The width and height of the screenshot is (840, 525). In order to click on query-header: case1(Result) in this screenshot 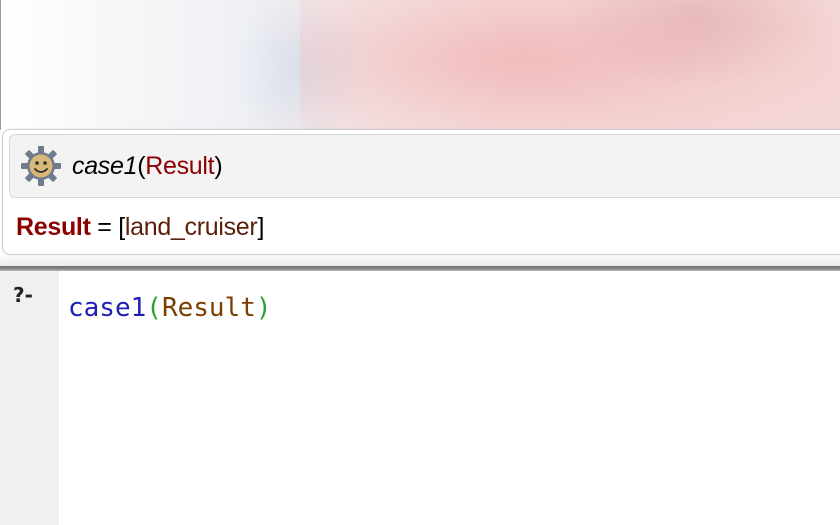, I will do `click(424, 166)`.